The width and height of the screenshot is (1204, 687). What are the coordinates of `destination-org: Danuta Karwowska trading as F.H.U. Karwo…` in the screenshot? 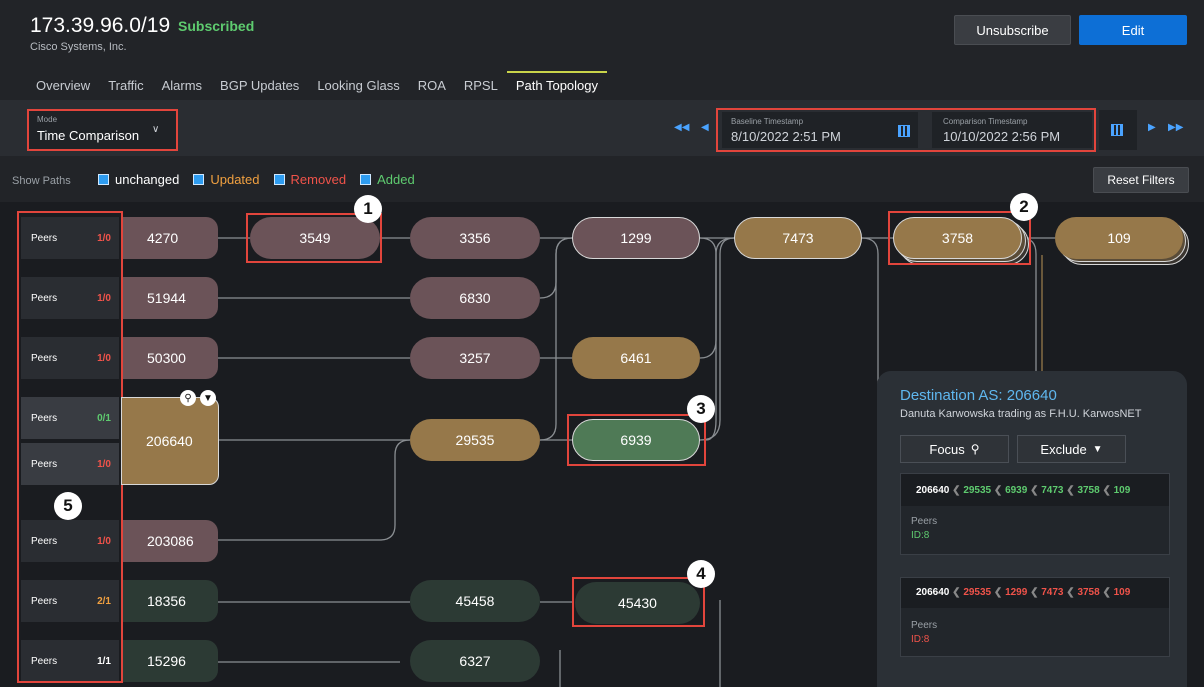 It's located at (1021, 414).